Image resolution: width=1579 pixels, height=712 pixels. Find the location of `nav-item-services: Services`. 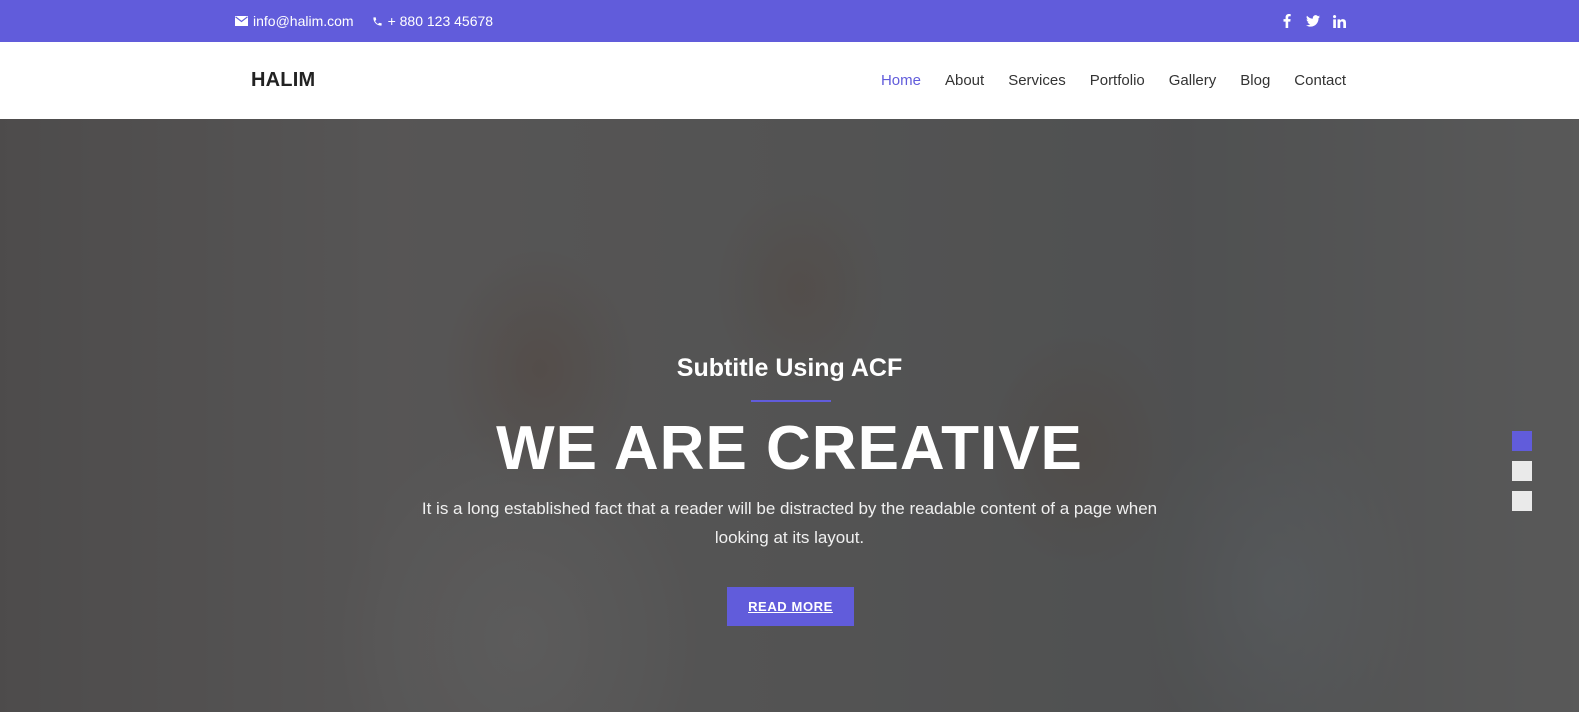

nav-item-services: Services is located at coordinates (1037, 80).